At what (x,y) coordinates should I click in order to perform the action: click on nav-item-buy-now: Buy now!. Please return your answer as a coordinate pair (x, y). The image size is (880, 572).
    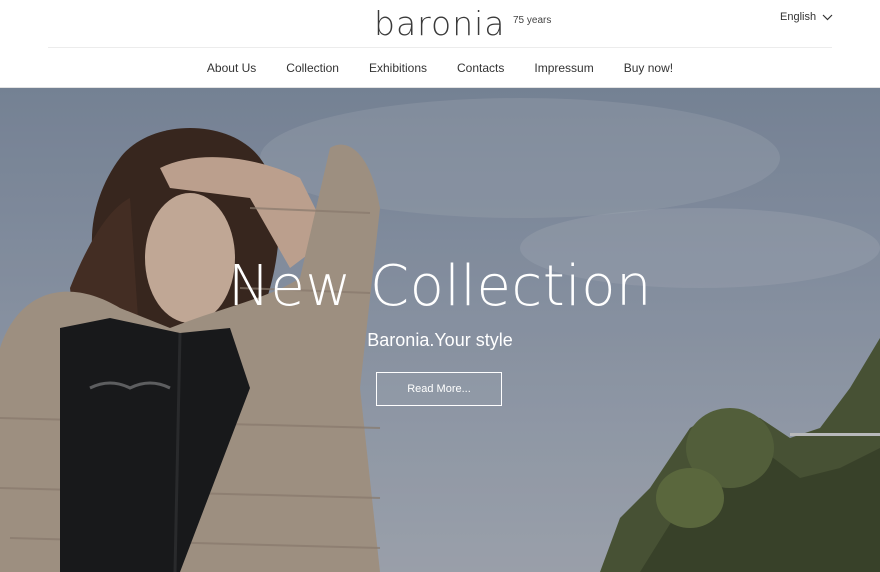
    Looking at the image, I should click on (648, 68).